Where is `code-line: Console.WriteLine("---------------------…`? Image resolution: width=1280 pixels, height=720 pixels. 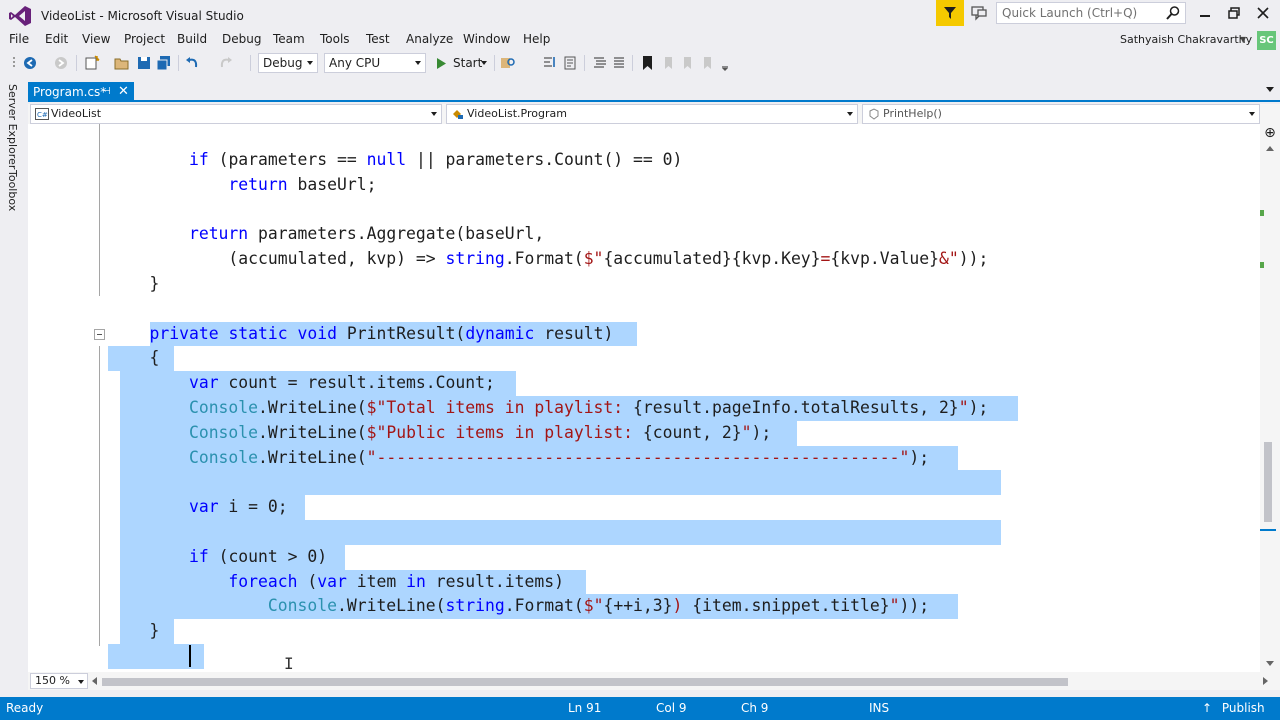 code-line: Console.WriteLine("---------------------… is located at coordinates (644, 458).